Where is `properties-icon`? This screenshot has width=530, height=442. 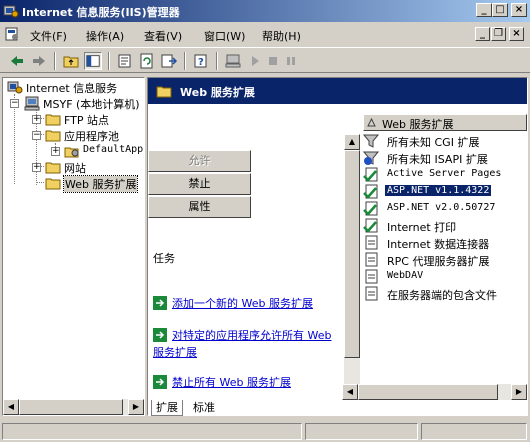 properties-icon is located at coordinates (125, 61).